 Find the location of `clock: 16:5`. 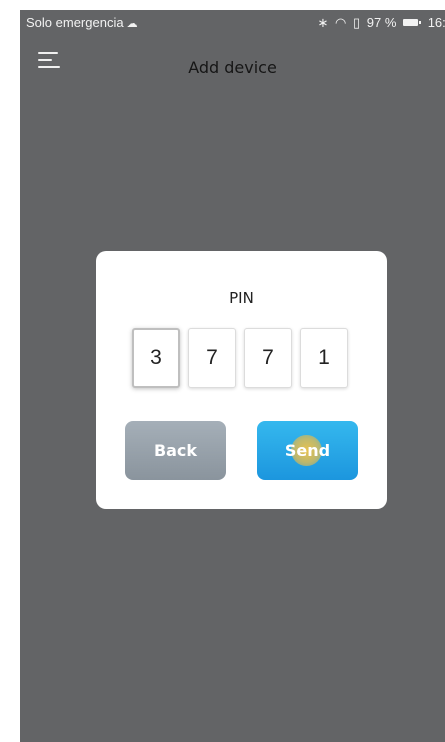

clock: 16:5 is located at coordinates (436, 22).